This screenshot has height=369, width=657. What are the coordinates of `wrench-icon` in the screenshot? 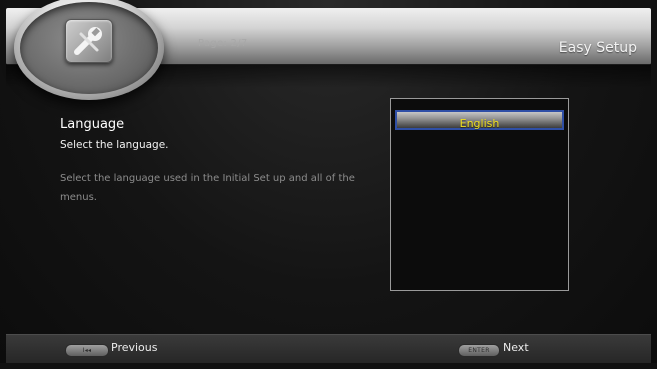 It's located at (89, 41).